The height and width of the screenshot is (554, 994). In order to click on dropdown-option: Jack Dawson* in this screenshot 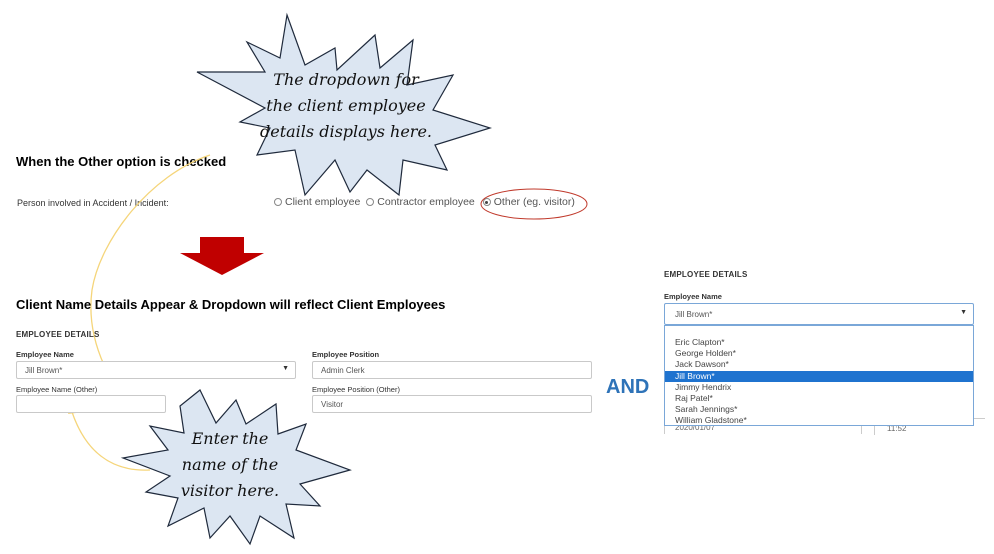, I will do `click(819, 364)`.